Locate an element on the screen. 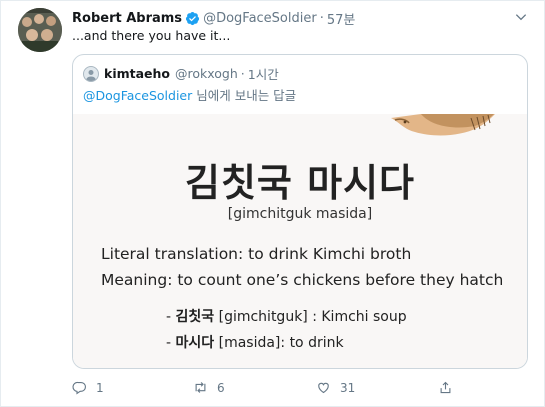 The image size is (545, 407). author-name: Robert Abrams is located at coordinates (127, 18).